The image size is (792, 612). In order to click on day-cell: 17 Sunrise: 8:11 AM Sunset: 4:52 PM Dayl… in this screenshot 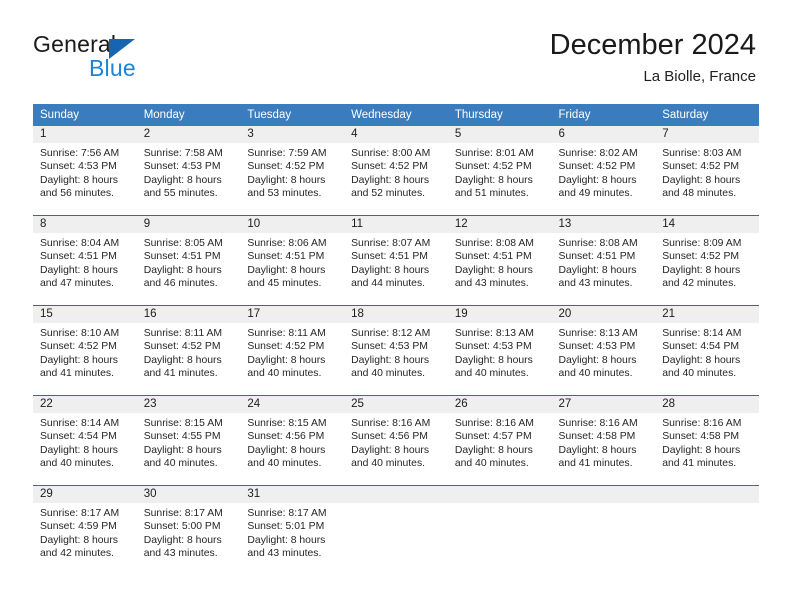, I will do `click(292, 350)`.